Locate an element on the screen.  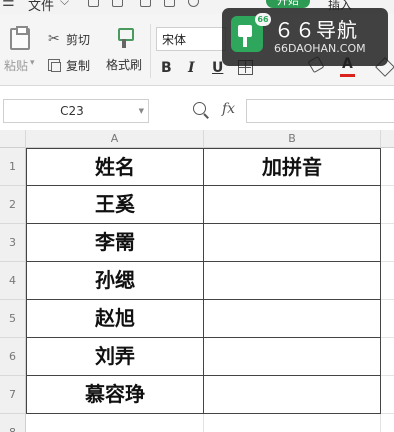
watermark-subtitle: 66DAOHAN.COM is located at coordinates (320, 48).